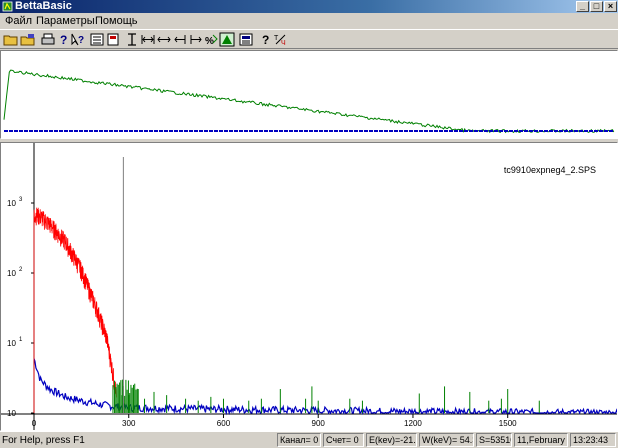  I want to click on shift-left-button, so click(180, 39).